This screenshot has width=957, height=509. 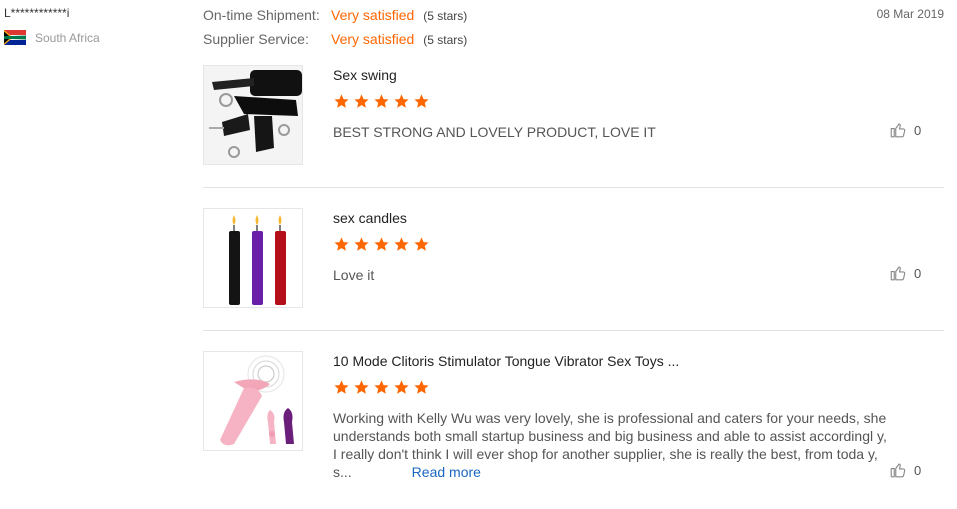 I want to click on review-date: 08 Mar 2019, so click(x=910, y=14).